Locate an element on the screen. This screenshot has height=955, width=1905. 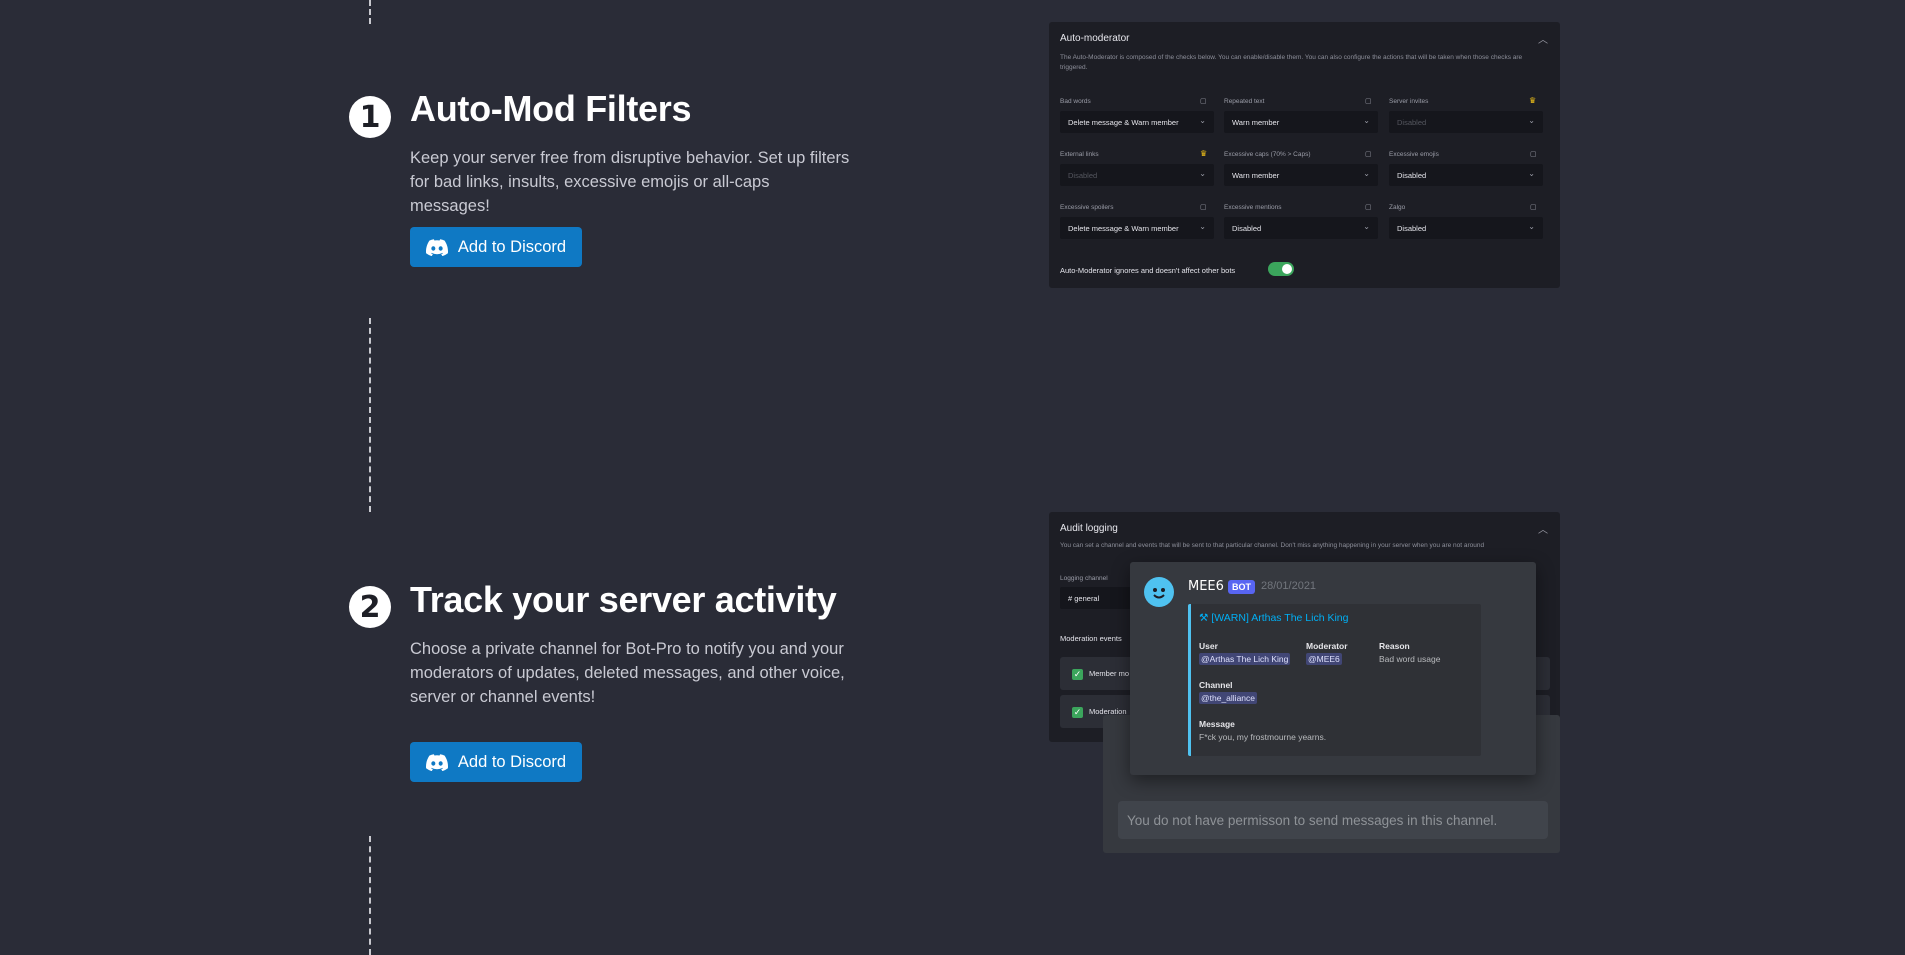
toggle-knob is located at coordinates (1287, 269).